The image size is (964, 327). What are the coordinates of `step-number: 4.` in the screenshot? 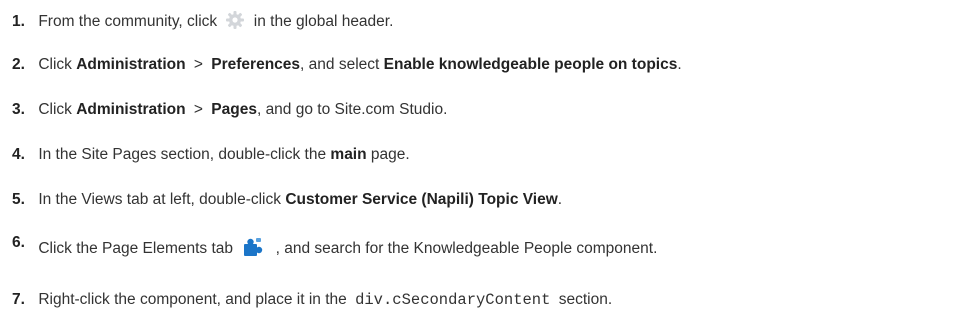 It's located at (18, 154).